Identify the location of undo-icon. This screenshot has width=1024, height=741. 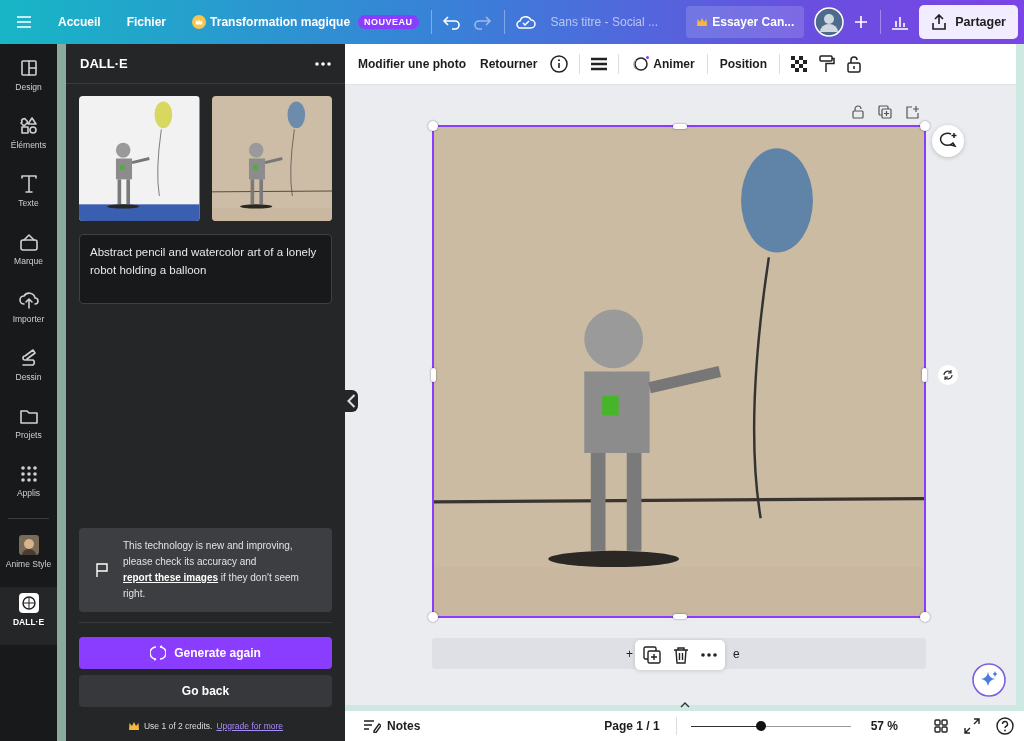
(451, 22).